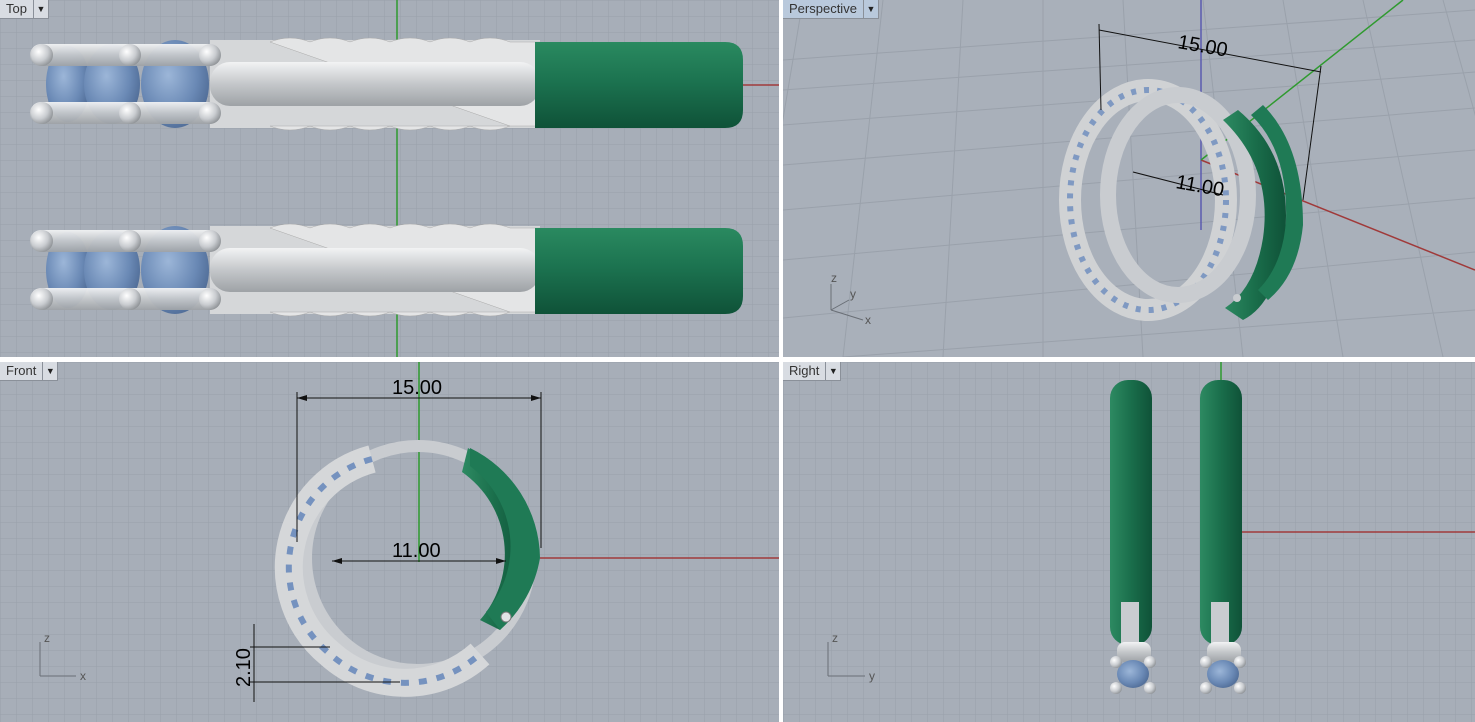 This screenshot has width=1475, height=722. I want to click on dimension-height: 2.10, so click(244, 667).